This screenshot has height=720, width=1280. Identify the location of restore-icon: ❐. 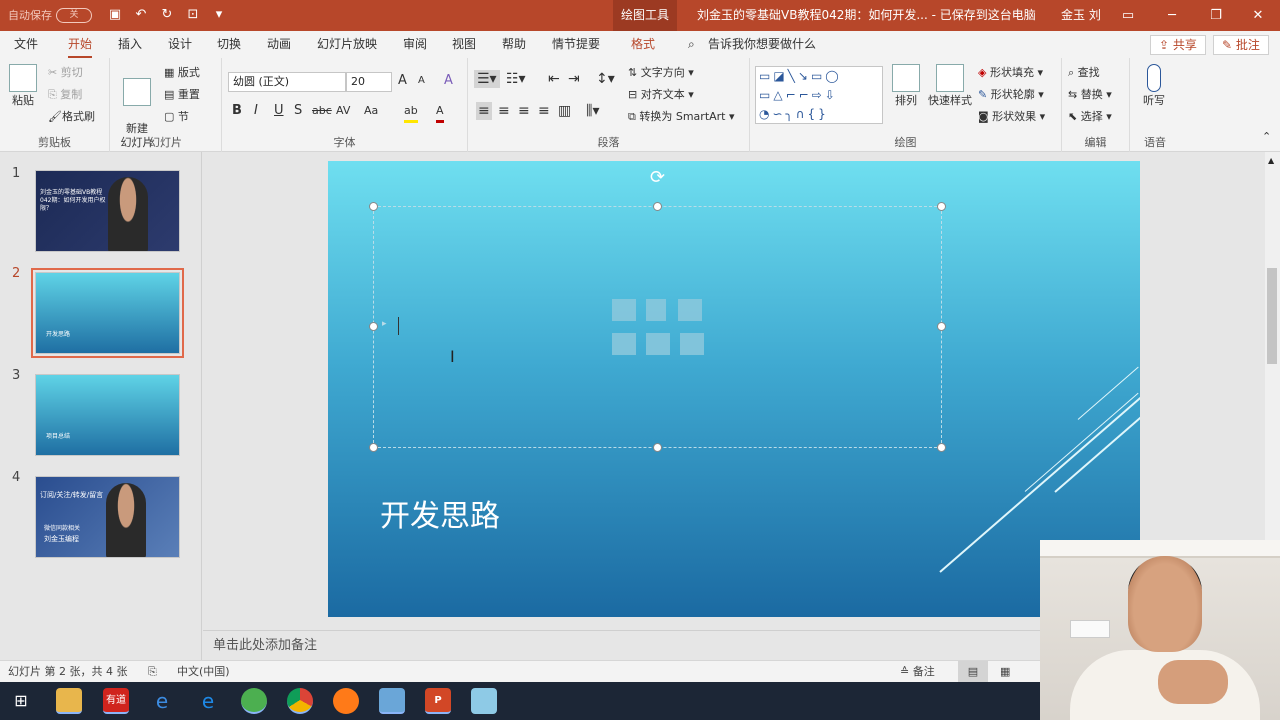
(1216, 15).